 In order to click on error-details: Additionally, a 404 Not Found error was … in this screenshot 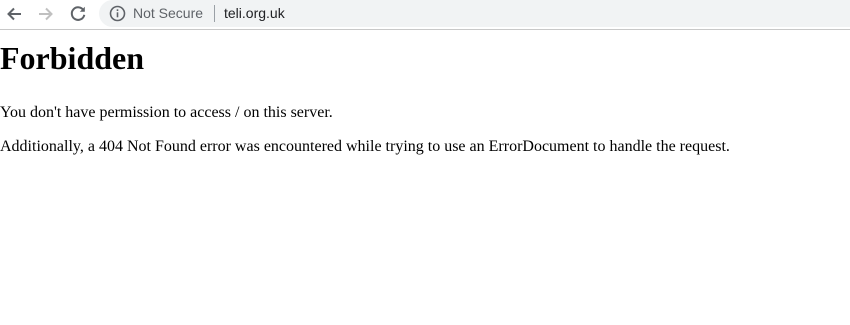, I will do `click(365, 146)`.